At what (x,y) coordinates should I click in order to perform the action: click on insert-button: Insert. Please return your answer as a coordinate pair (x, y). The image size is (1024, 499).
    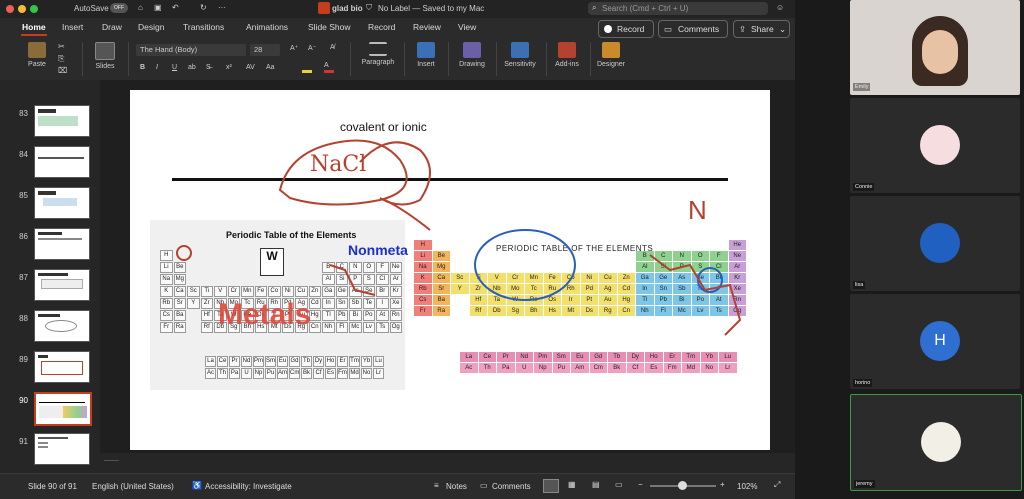
    Looking at the image, I should click on (426, 55).